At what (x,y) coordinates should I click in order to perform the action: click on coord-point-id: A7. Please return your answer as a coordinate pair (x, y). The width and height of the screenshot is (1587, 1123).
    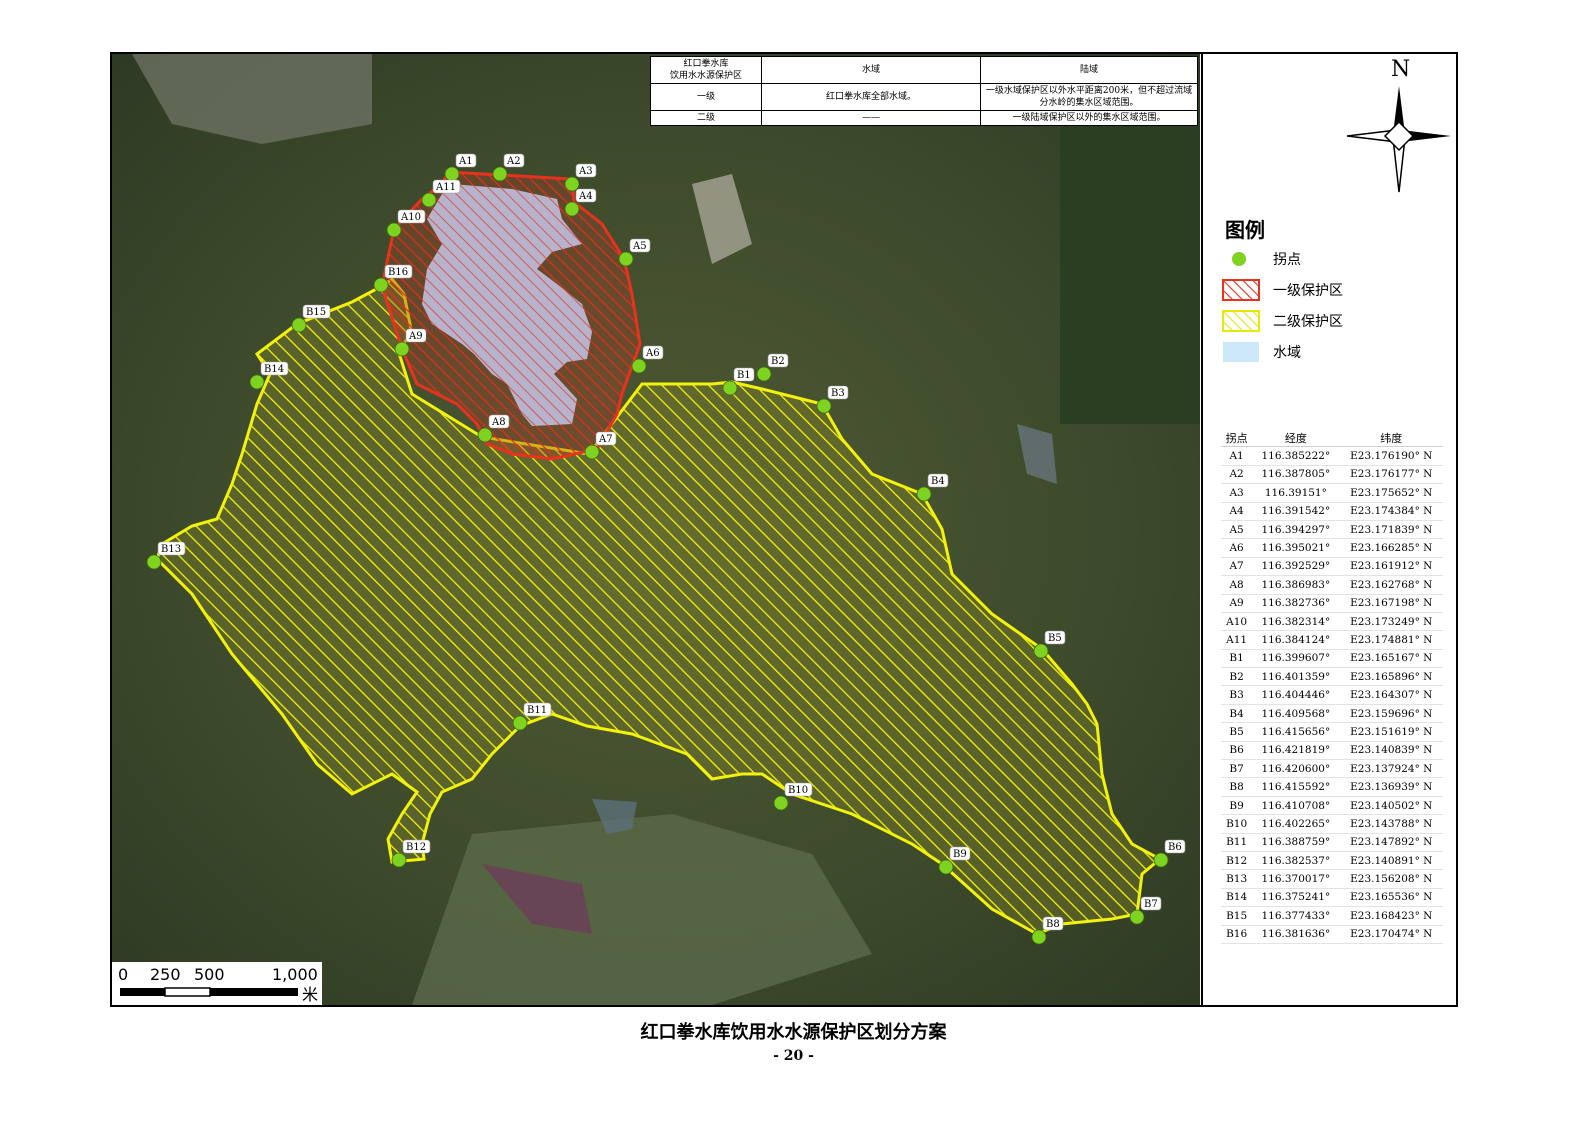
    Looking at the image, I should click on (1237, 567).